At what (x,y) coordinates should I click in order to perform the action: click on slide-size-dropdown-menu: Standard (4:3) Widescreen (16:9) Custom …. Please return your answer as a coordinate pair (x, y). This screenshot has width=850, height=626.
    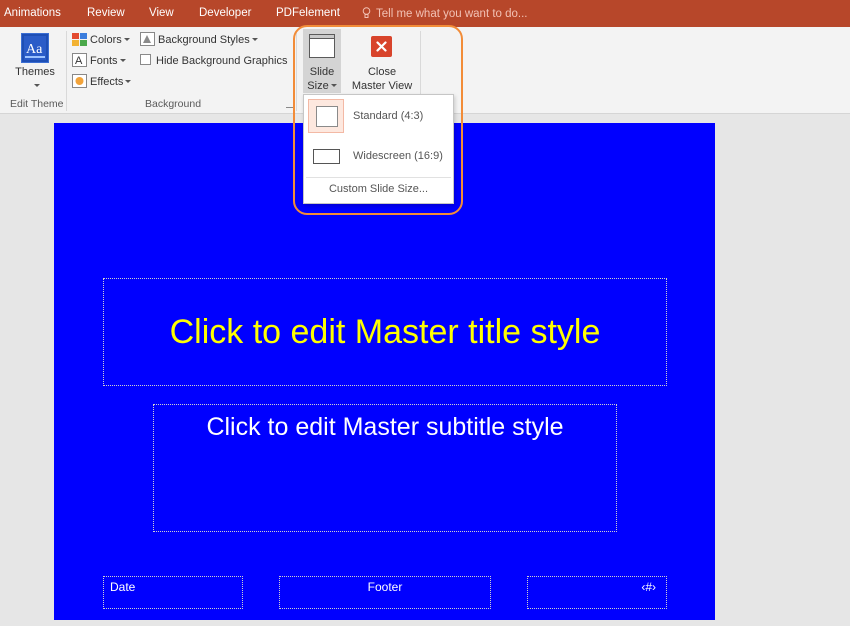
    Looking at the image, I should click on (378, 149).